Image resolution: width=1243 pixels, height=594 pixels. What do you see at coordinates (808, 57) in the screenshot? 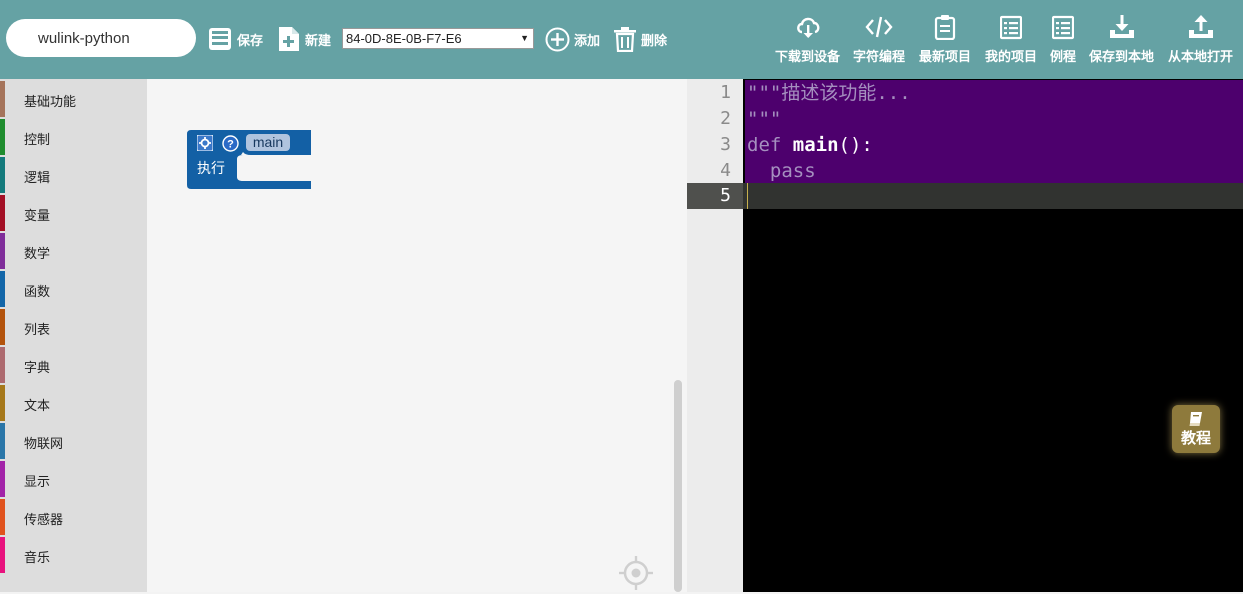
I see `download-to-device-label: 下载到设备` at bounding box center [808, 57].